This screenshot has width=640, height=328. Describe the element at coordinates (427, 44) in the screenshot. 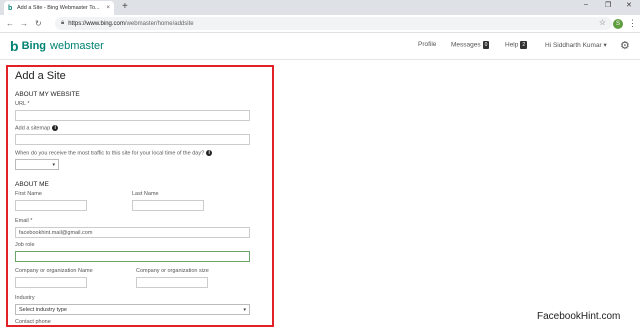

I see `profile-link: Profile` at that location.